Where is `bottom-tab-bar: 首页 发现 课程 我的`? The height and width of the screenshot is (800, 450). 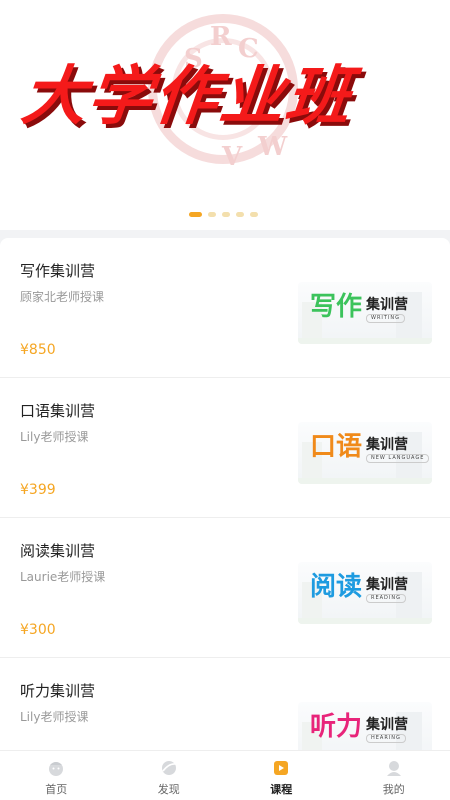
bottom-tab-bar: 首页 发现 课程 我的 is located at coordinates (225, 775).